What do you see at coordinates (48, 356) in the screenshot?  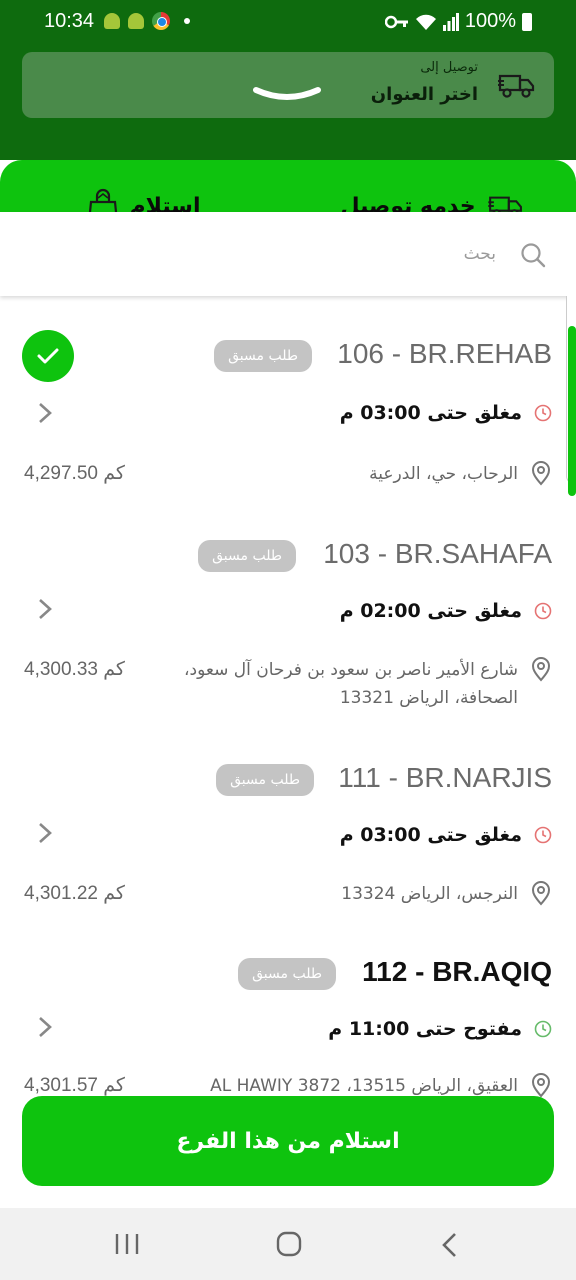 I see `selected-check-icon` at bounding box center [48, 356].